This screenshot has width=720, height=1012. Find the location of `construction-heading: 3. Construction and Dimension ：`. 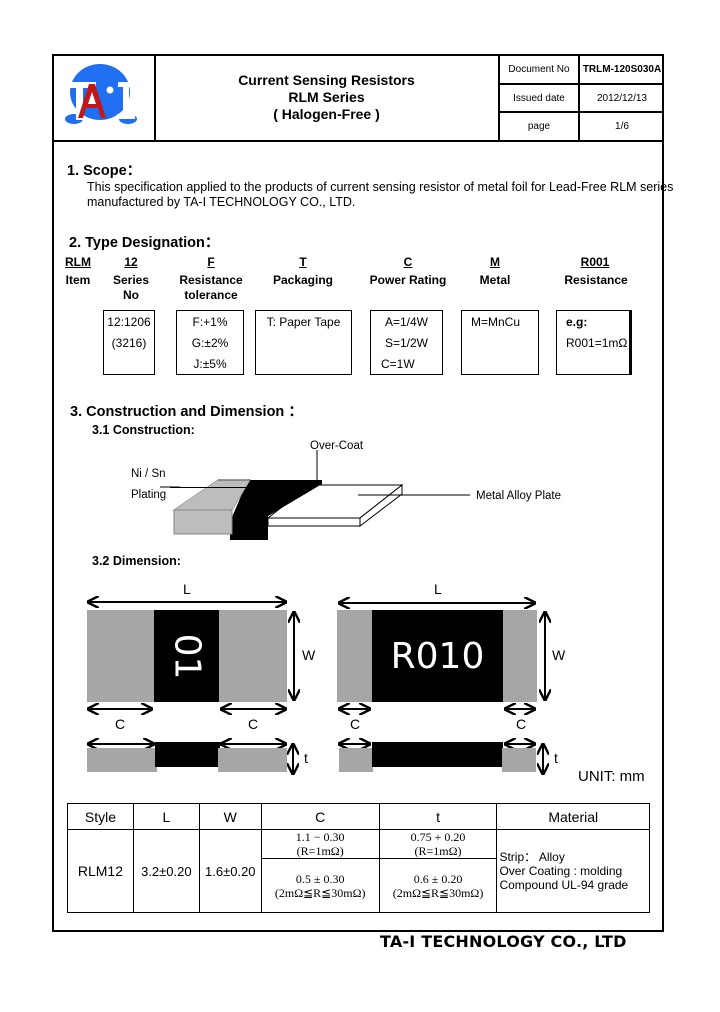

construction-heading: 3. Construction and Dimension ： is located at coordinates (186, 412).